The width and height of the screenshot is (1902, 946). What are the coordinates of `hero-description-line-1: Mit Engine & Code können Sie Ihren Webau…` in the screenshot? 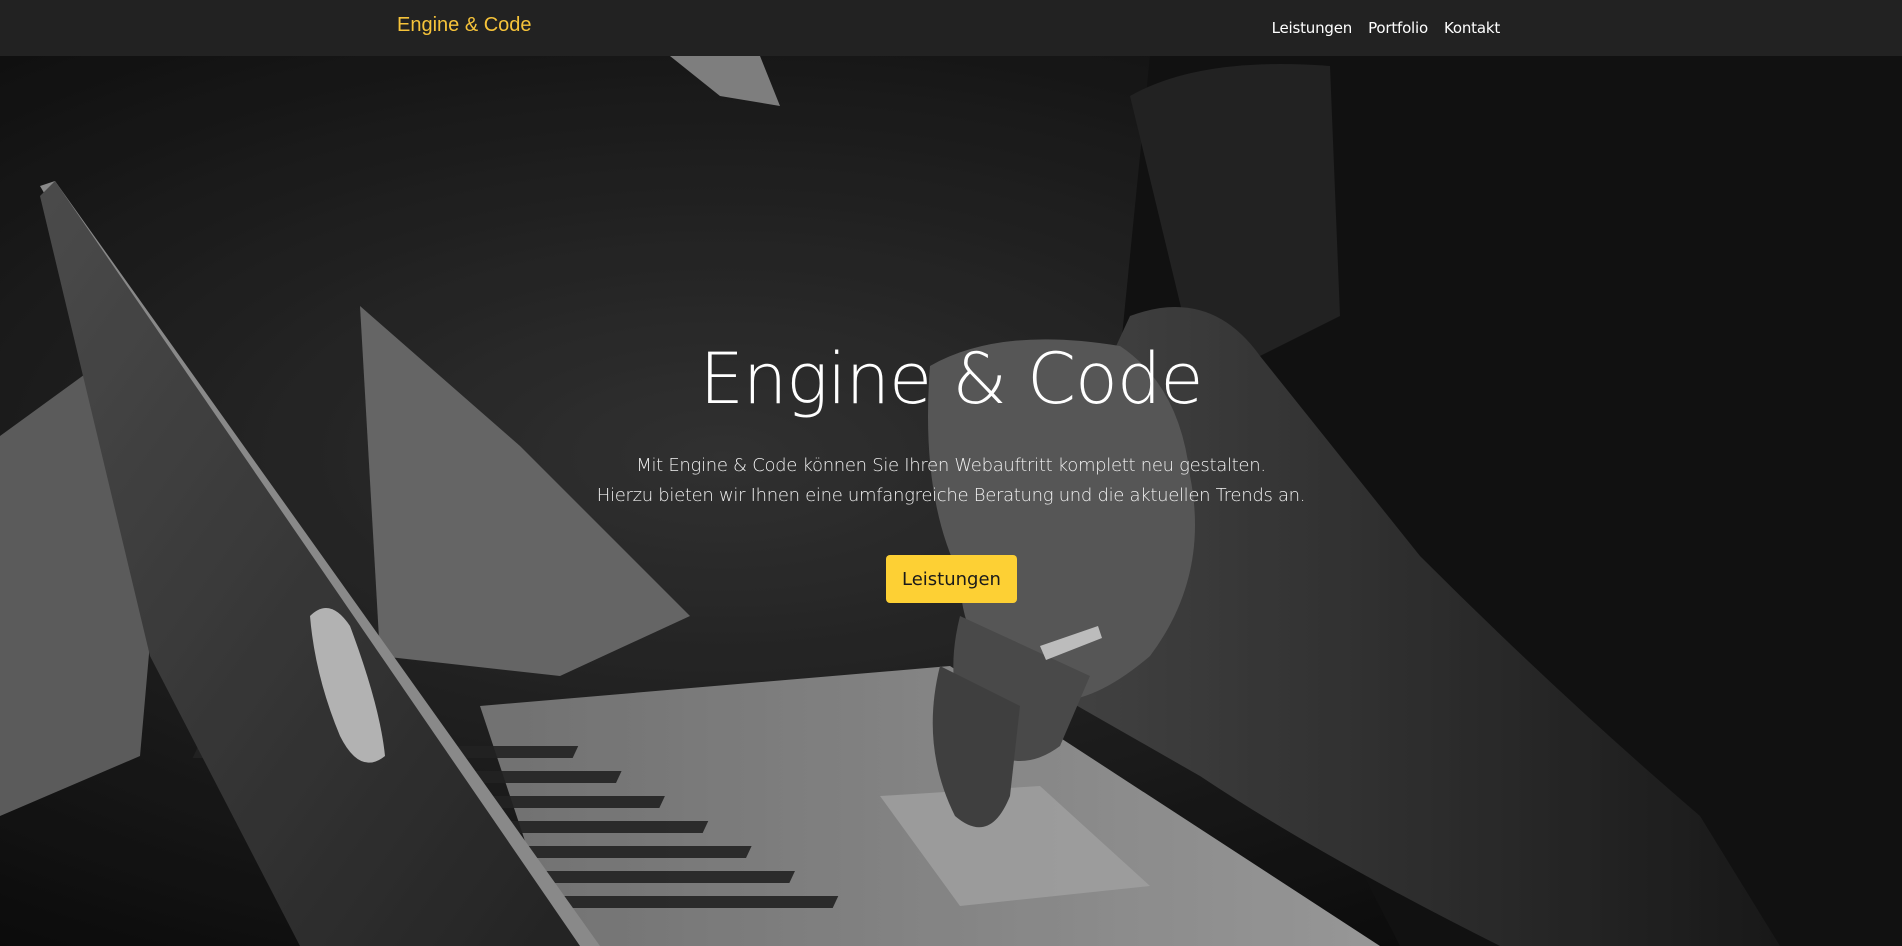 It's located at (951, 465).